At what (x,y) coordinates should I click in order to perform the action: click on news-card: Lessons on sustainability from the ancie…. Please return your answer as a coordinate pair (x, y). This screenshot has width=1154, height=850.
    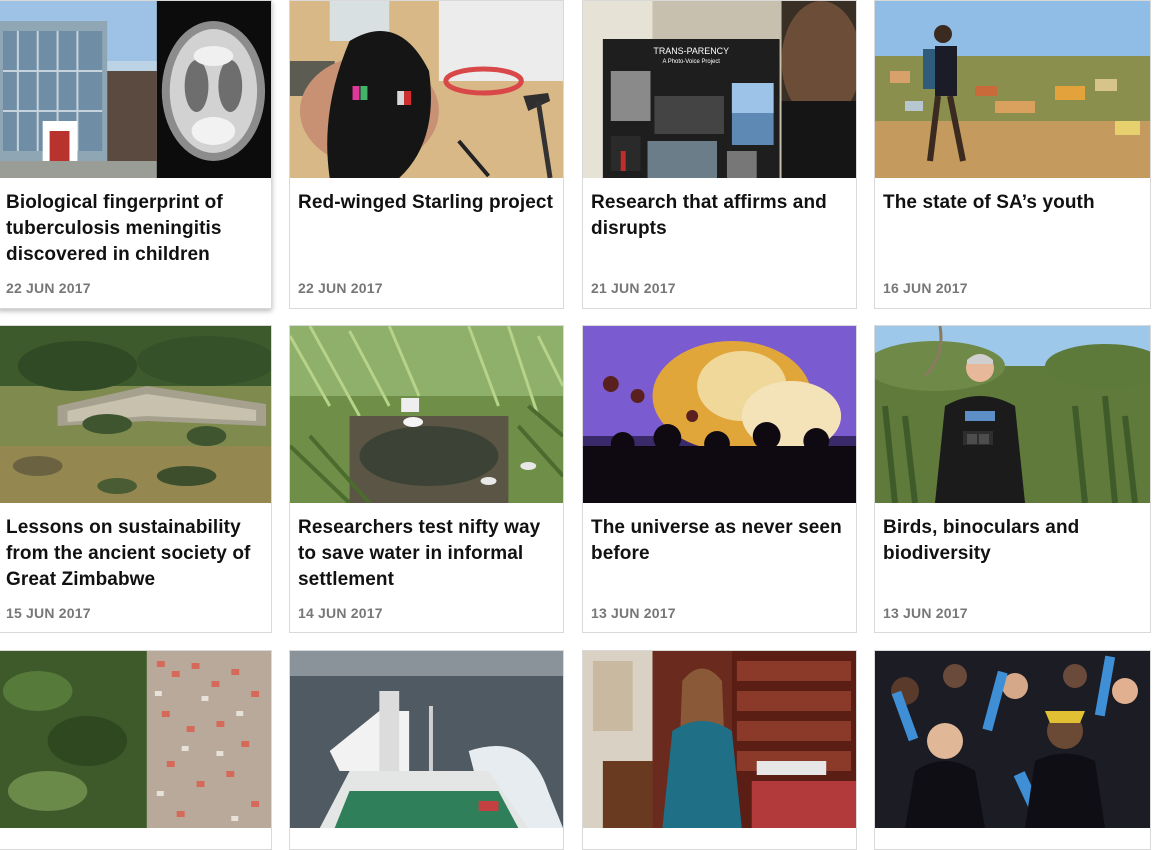
    Looking at the image, I should click on (136, 479).